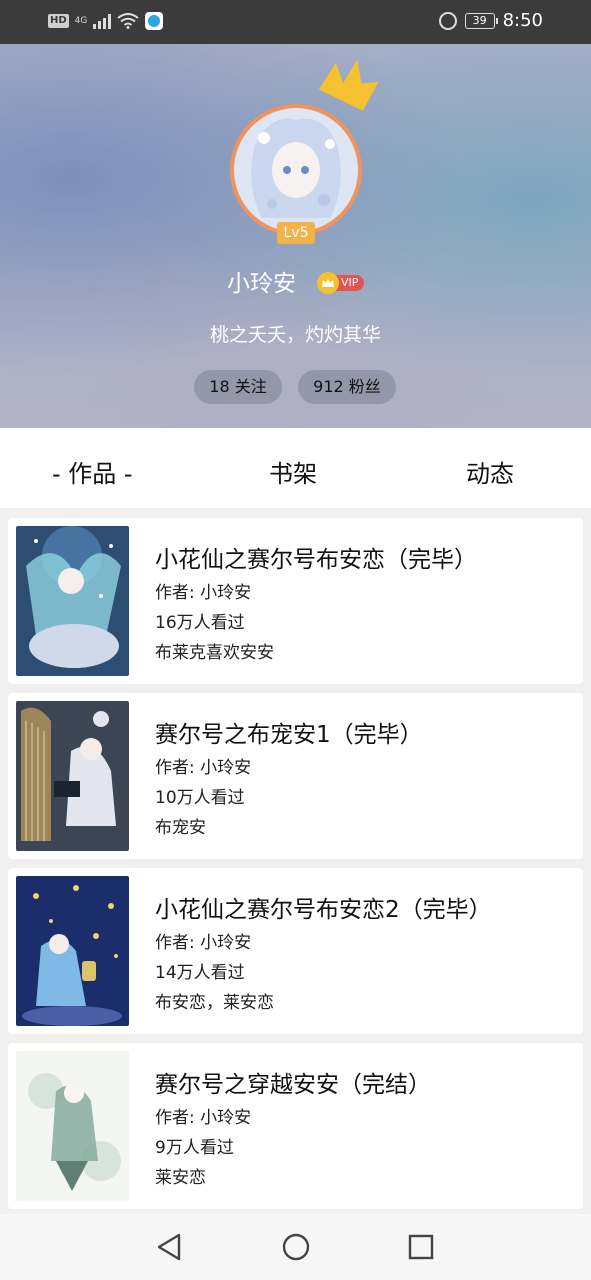 Image resolution: width=591 pixels, height=1280 pixels. I want to click on avatar, so click(296, 170).